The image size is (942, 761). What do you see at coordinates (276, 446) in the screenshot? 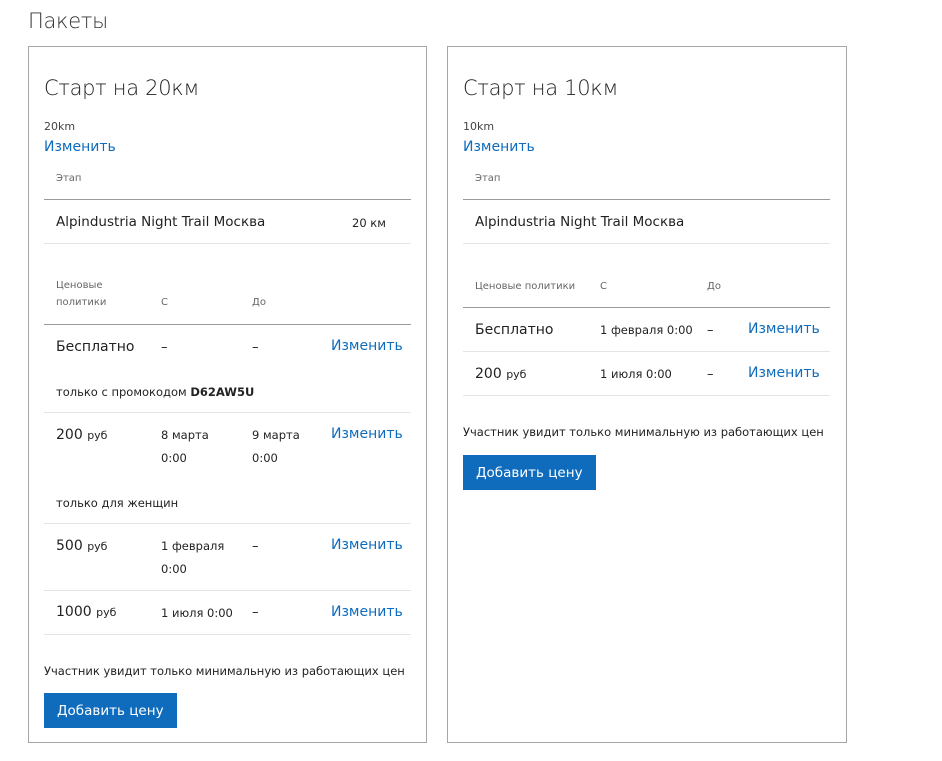
I see `price-to-date: 9 марта 0:00` at bounding box center [276, 446].